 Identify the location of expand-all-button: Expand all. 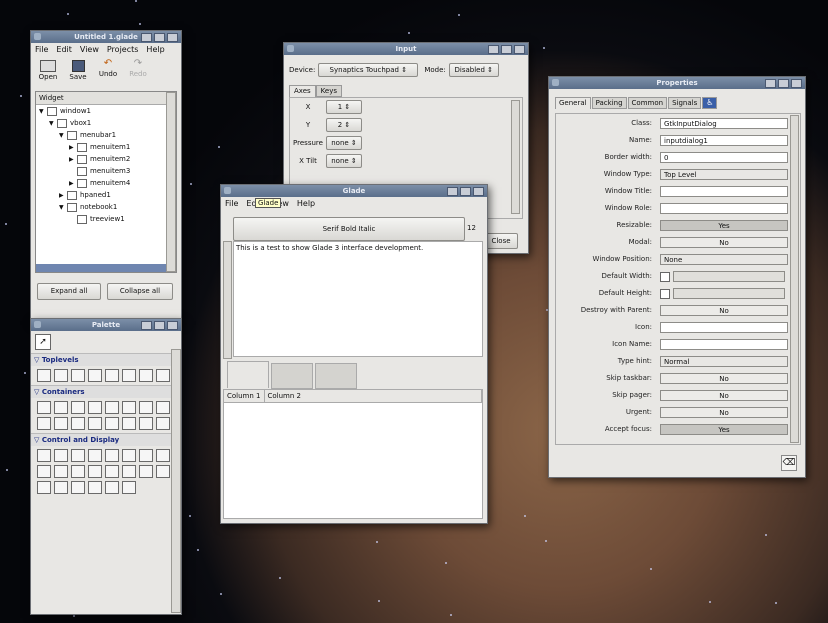
(69, 291).